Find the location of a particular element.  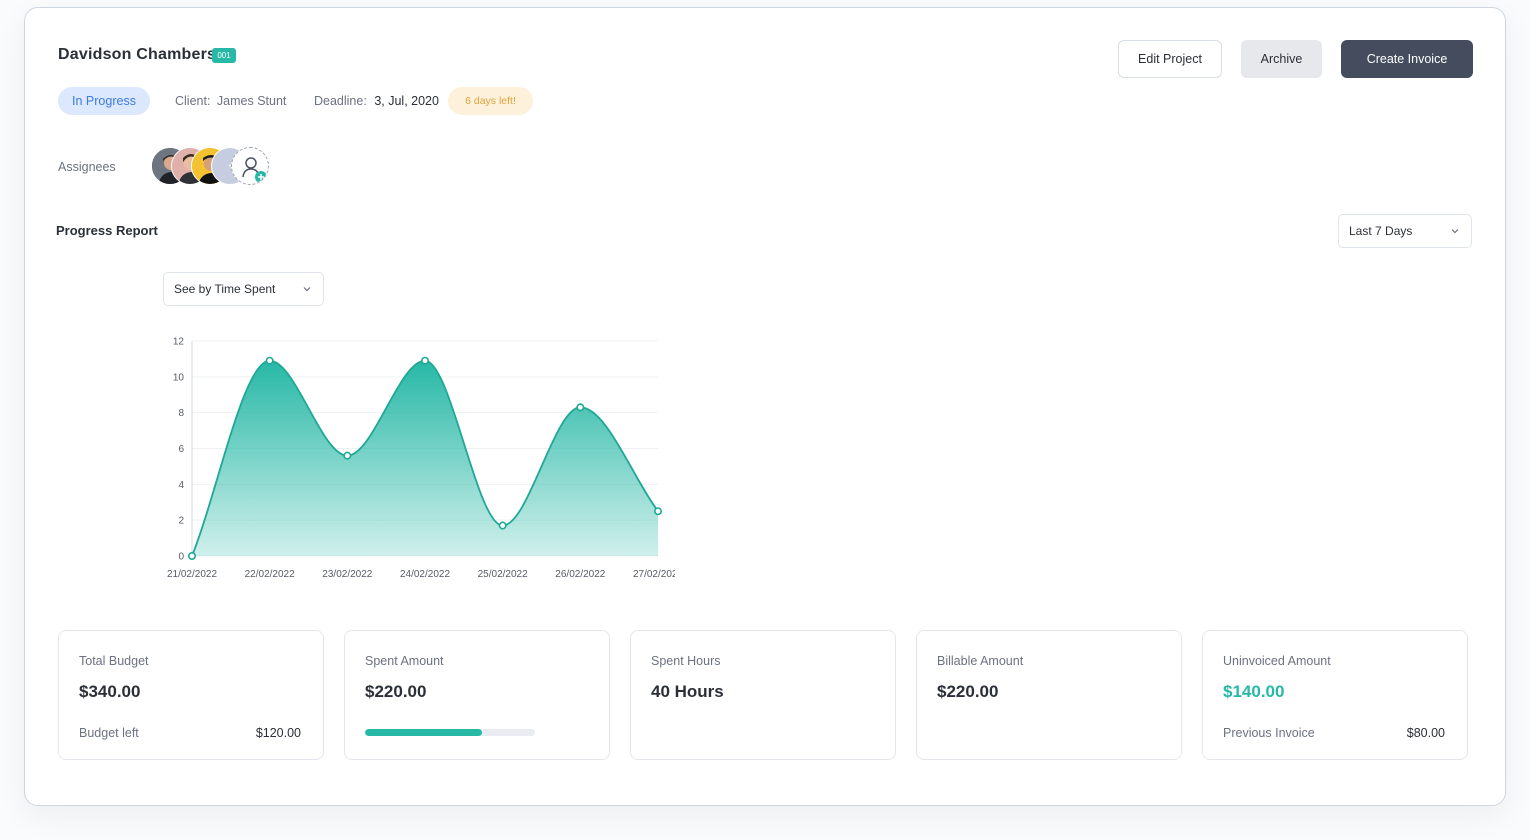

project-code-badge: 001 is located at coordinates (224, 55).